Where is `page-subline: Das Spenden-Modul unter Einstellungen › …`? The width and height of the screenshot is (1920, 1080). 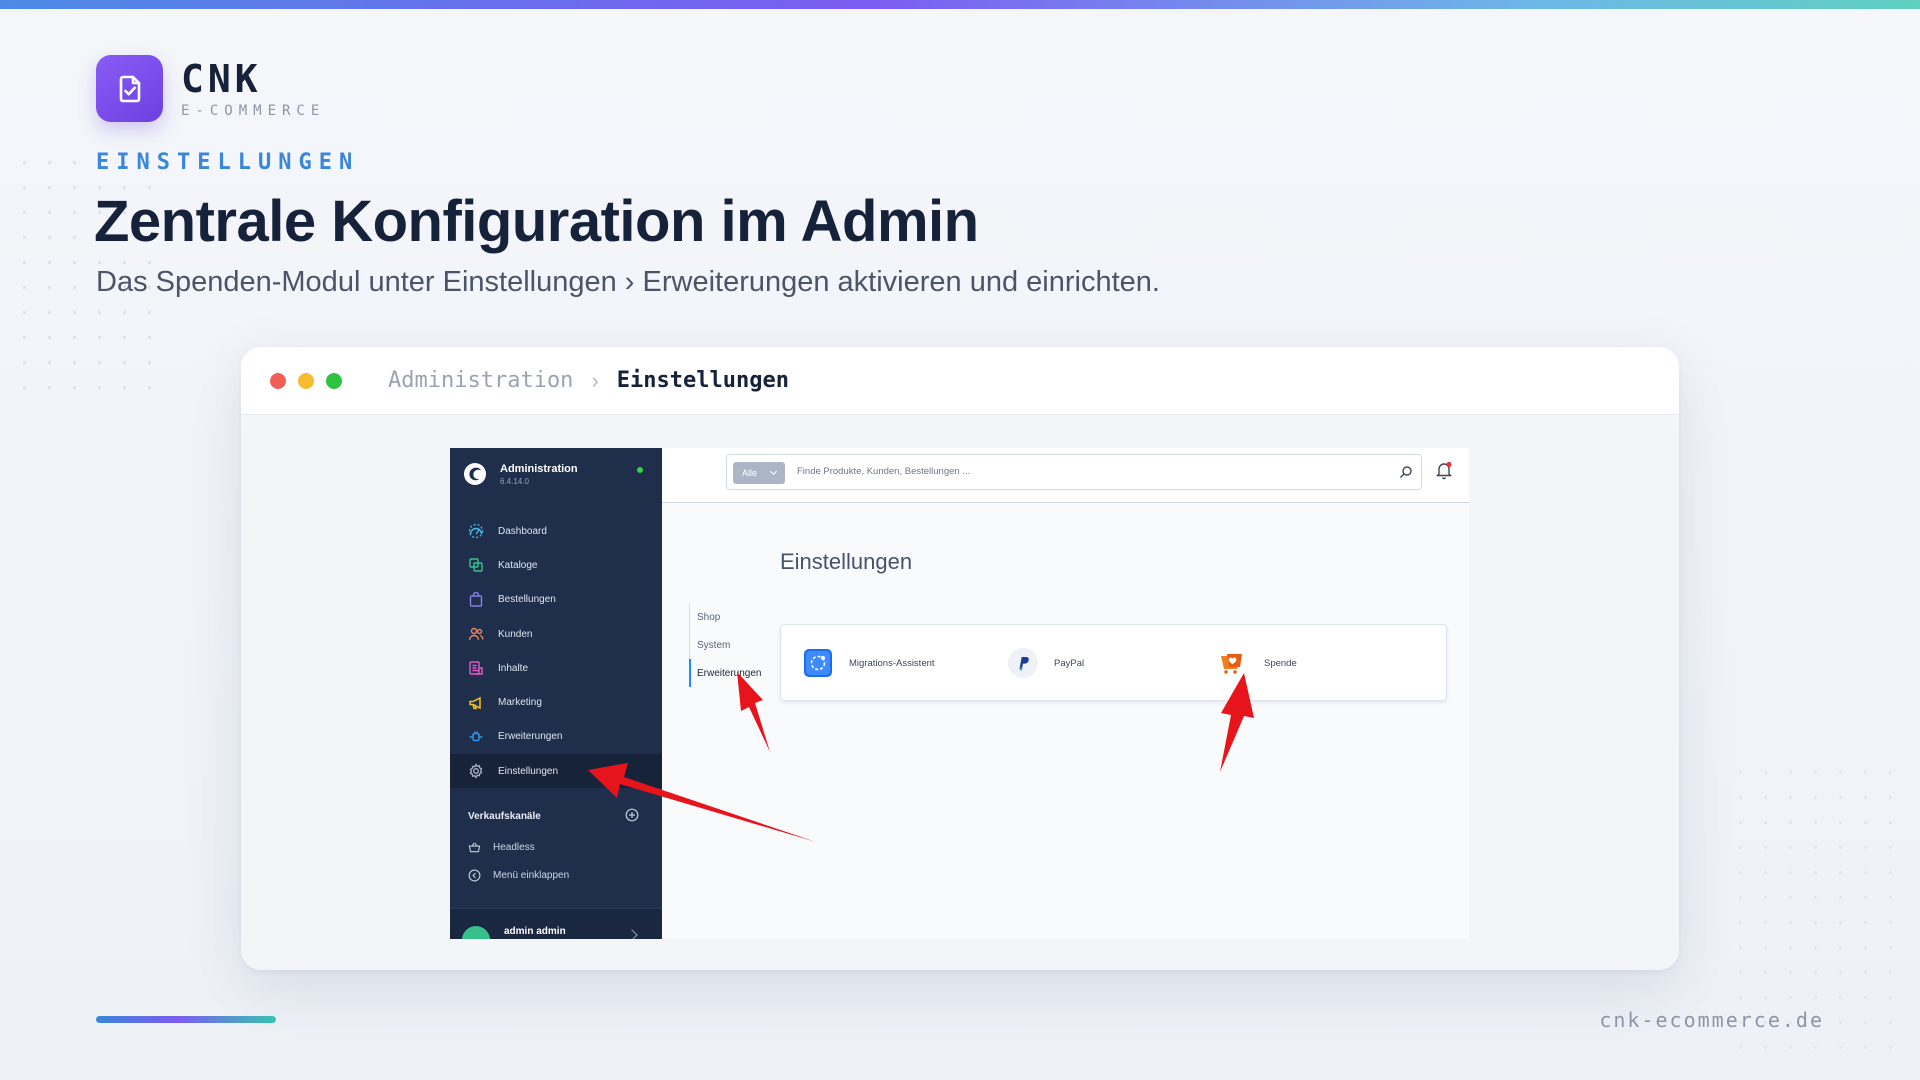 page-subline: Das Spenden-Modul unter Einstellungen › … is located at coordinates (628, 282).